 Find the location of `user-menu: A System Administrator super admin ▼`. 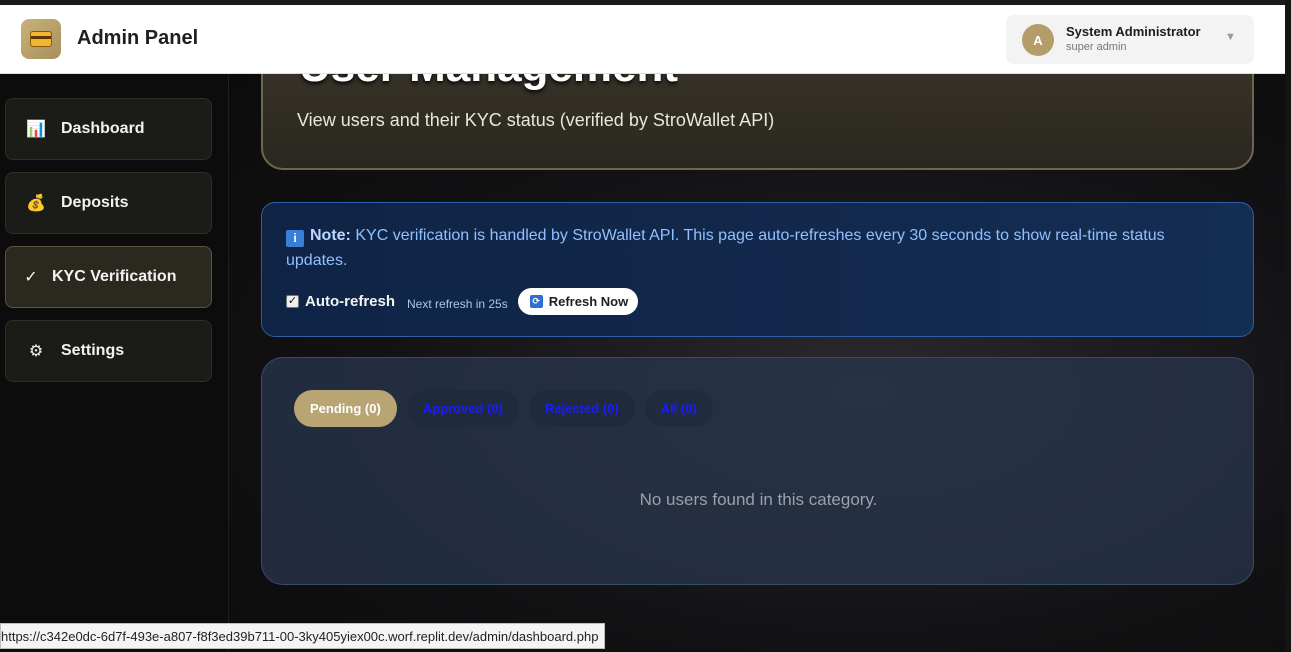

user-menu: A System Administrator super admin ▼ is located at coordinates (1130, 39).